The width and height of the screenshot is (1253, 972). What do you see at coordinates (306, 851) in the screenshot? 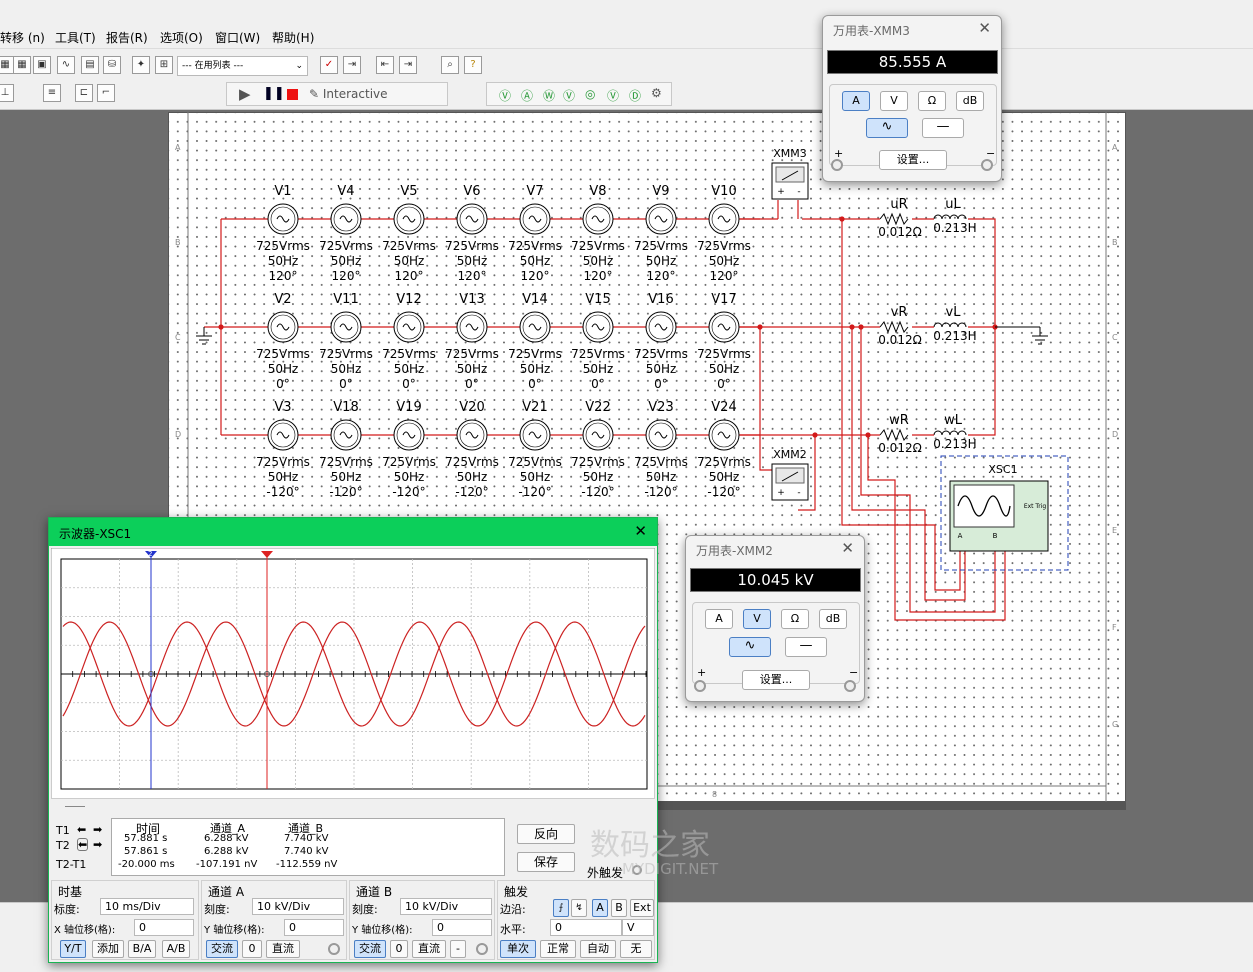
I see `t2-channel-b: 7.740 kV` at bounding box center [306, 851].